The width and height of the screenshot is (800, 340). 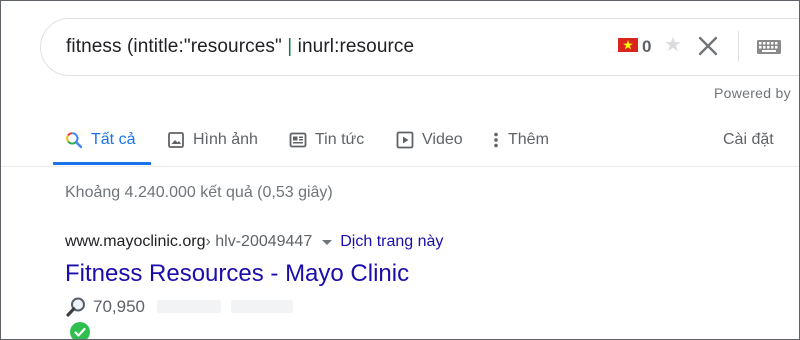 What do you see at coordinates (353, 46) in the screenshot?
I see `query-tail: inurl:resource` at bounding box center [353, 46].